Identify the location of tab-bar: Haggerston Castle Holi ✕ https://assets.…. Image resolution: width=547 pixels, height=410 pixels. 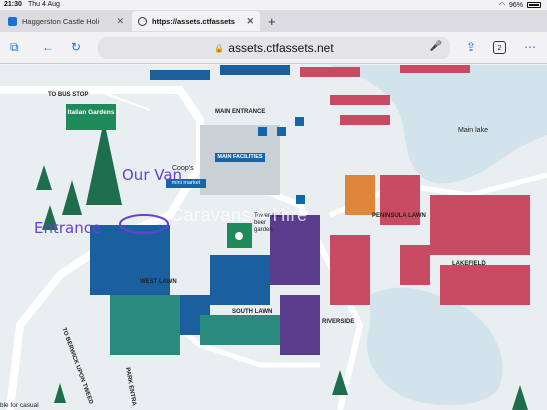
(273, 21).